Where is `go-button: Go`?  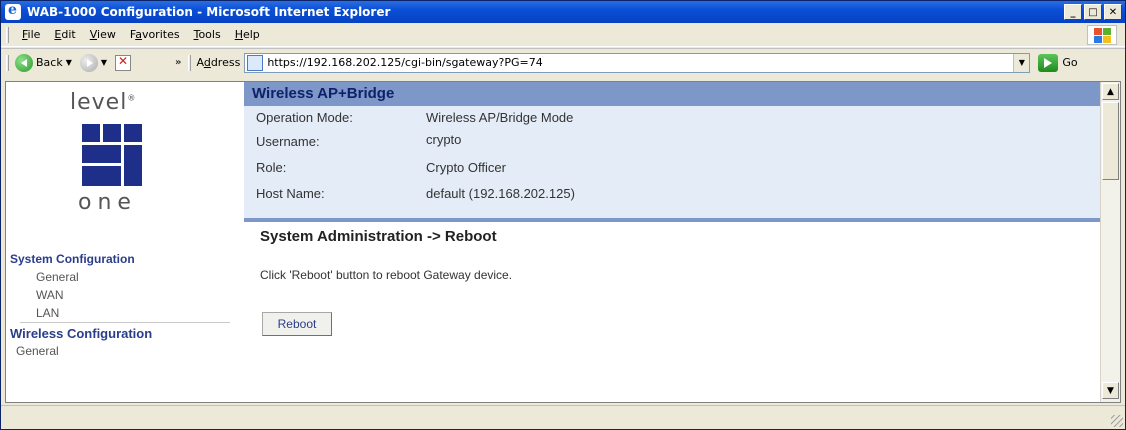 go-button: Go is located at coordinates (1058, 62).